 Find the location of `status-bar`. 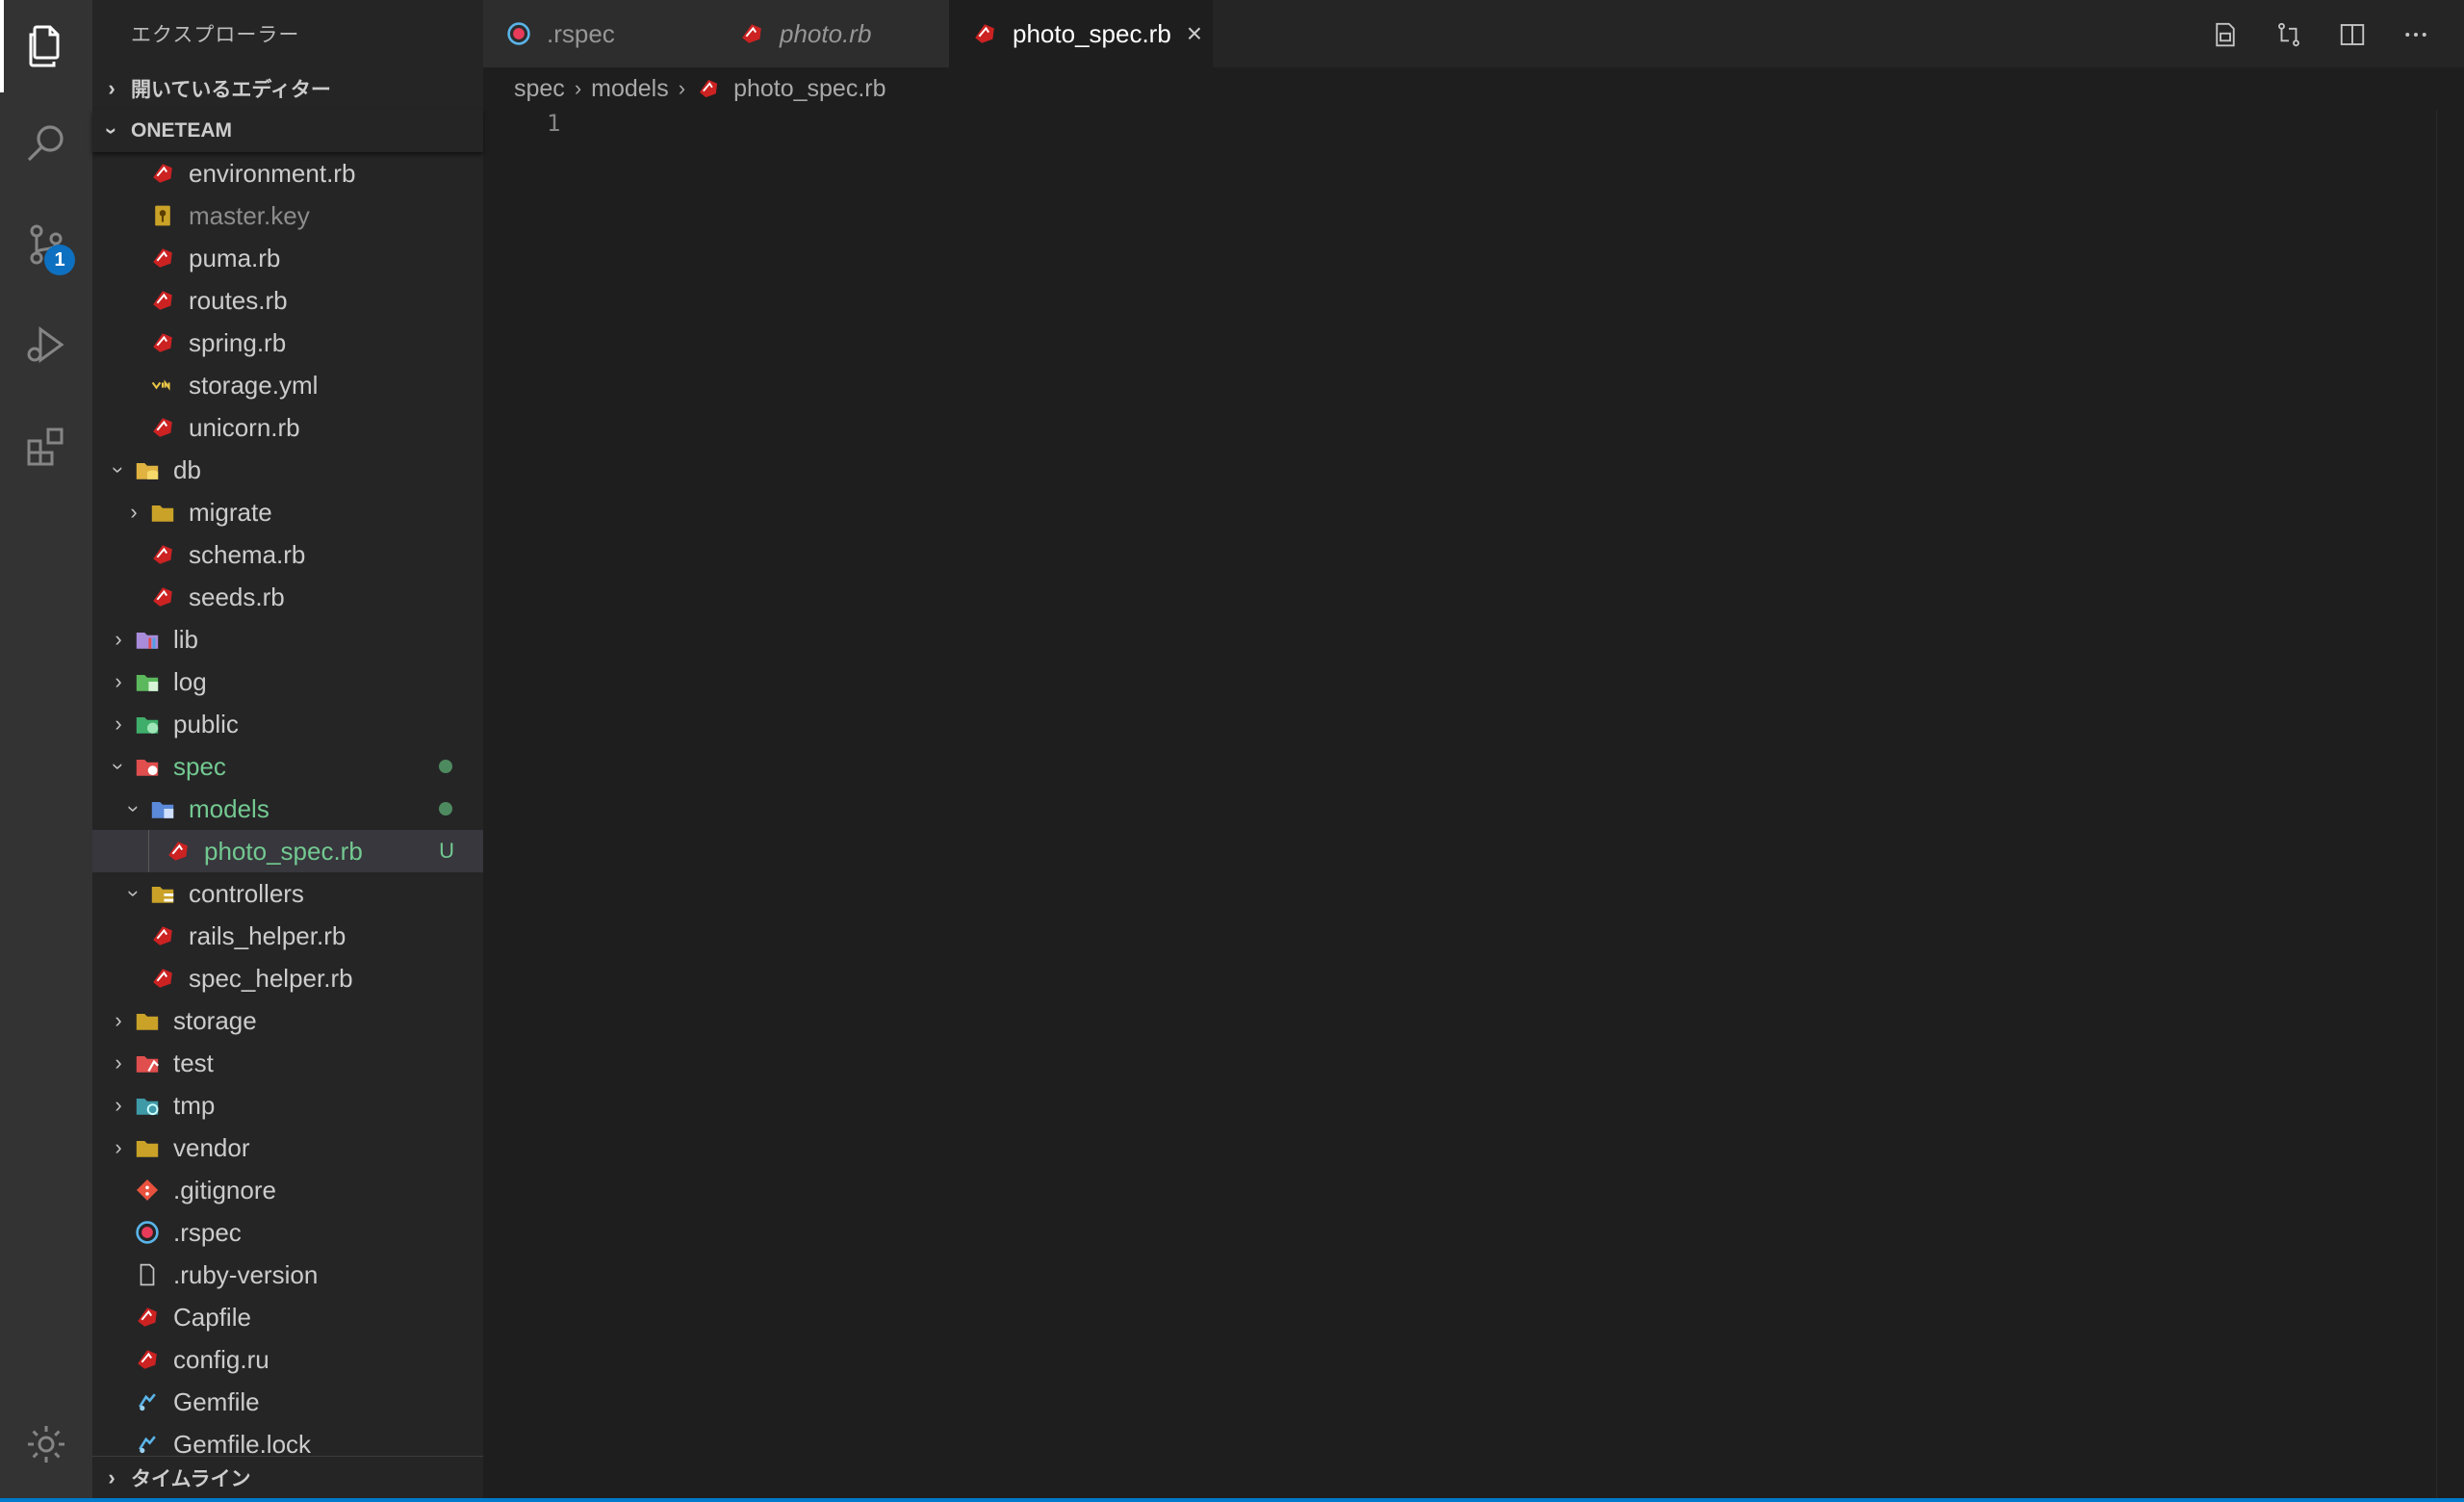

status-bar is located at coordinates (1232, 1500).